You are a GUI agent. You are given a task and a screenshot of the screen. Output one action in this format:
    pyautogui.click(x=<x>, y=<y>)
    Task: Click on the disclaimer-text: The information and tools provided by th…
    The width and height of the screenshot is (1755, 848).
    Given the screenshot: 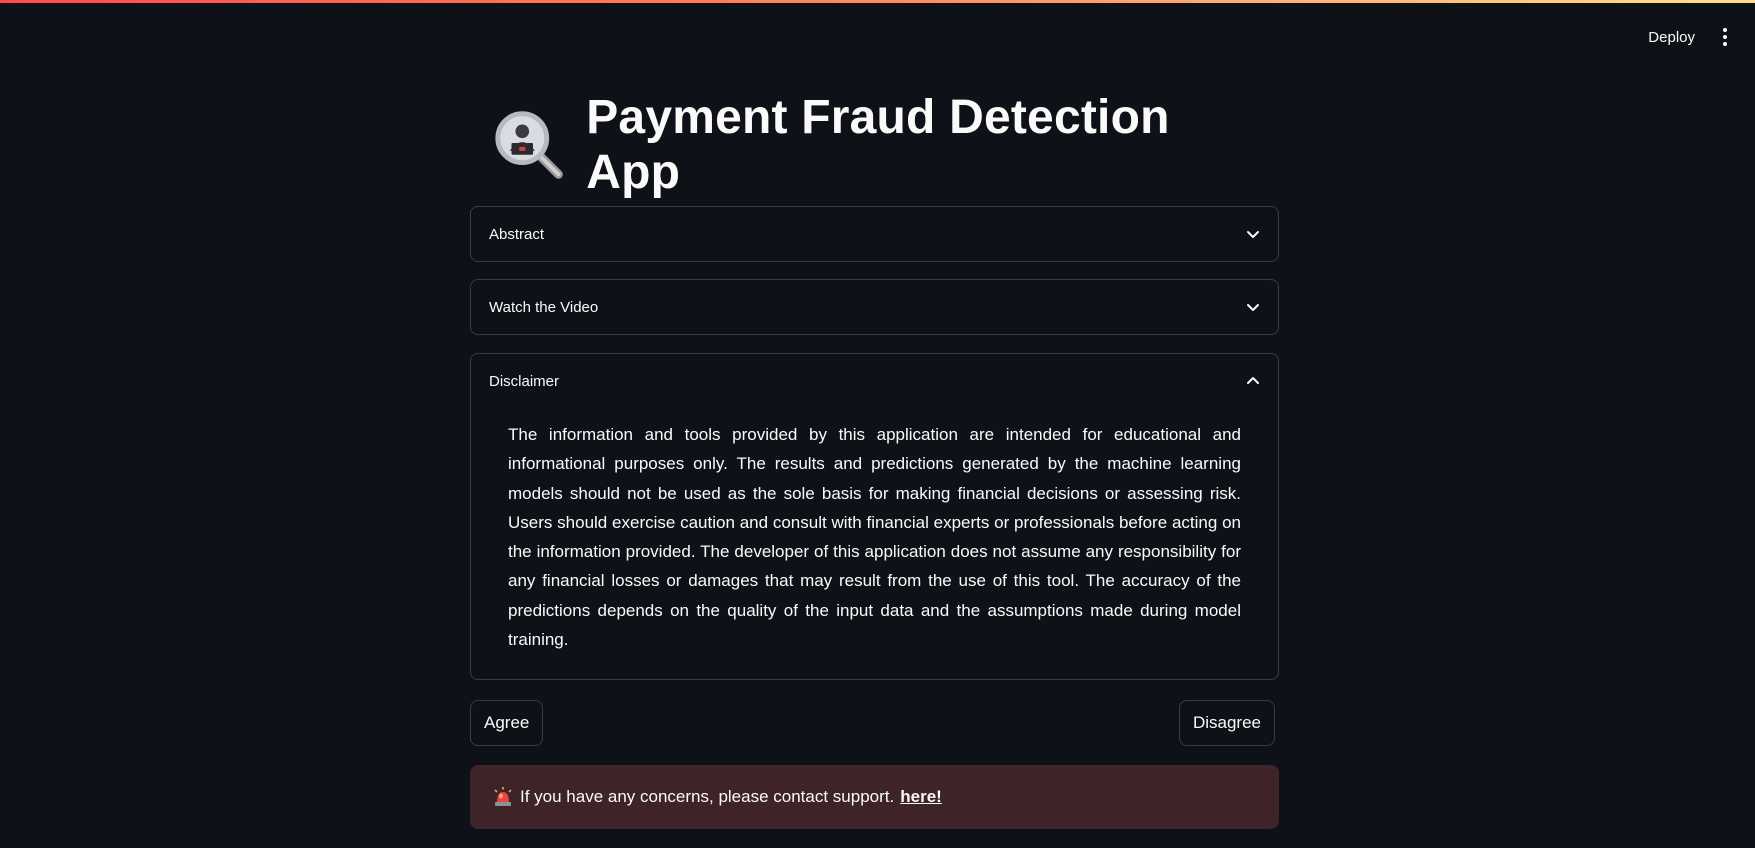 What is the action you would take?
    pyautogui.click(x=874, y=537)
    